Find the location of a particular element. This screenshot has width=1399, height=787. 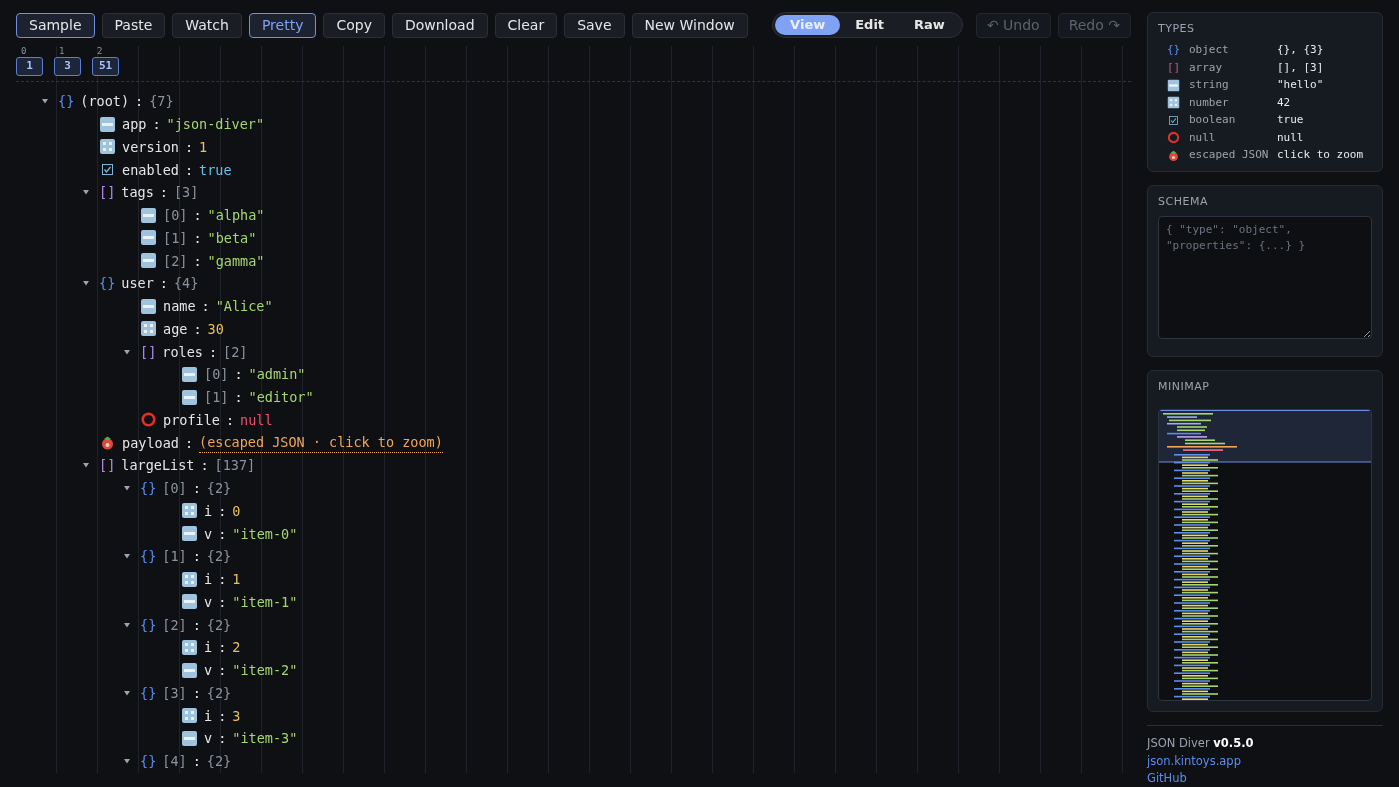

node-value: null is located at coordinates (256, 420).